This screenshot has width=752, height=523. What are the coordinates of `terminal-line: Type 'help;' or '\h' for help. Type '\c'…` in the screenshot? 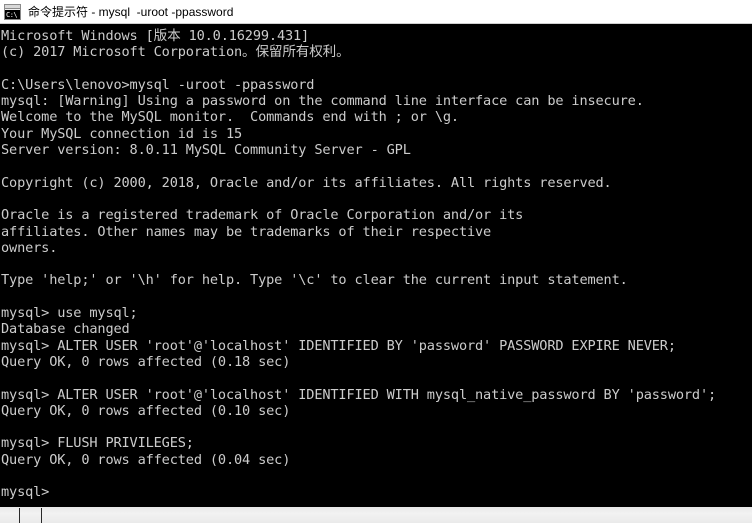 It's located at (314, 280).